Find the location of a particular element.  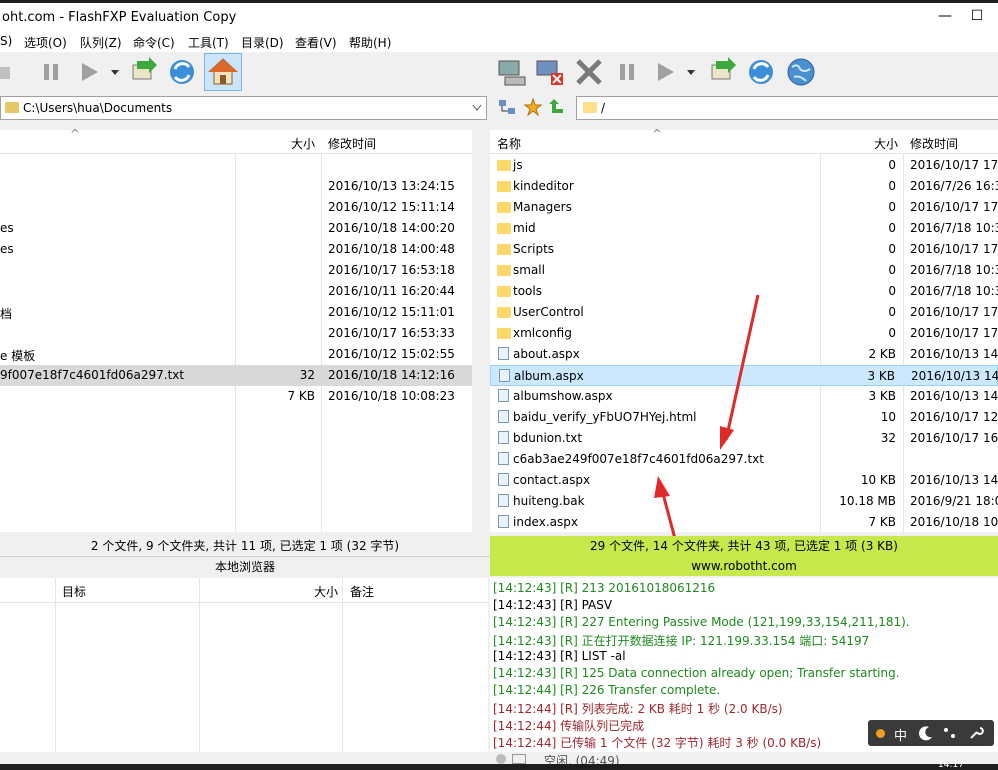

right-header-modified: 修改时间 is located at coordinates (934, 143).